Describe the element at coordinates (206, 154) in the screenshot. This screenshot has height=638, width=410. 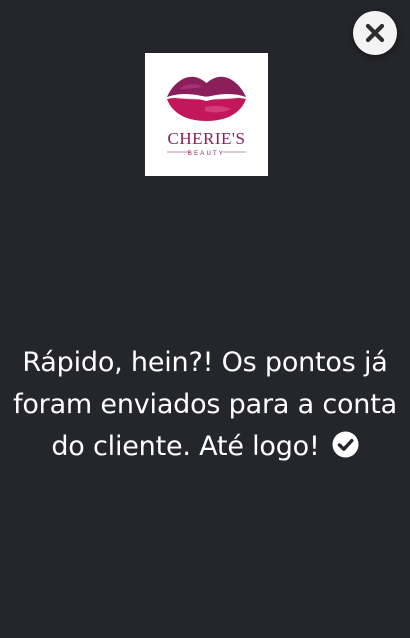
I see `brand-subtitle: BEAUTY` at that location.